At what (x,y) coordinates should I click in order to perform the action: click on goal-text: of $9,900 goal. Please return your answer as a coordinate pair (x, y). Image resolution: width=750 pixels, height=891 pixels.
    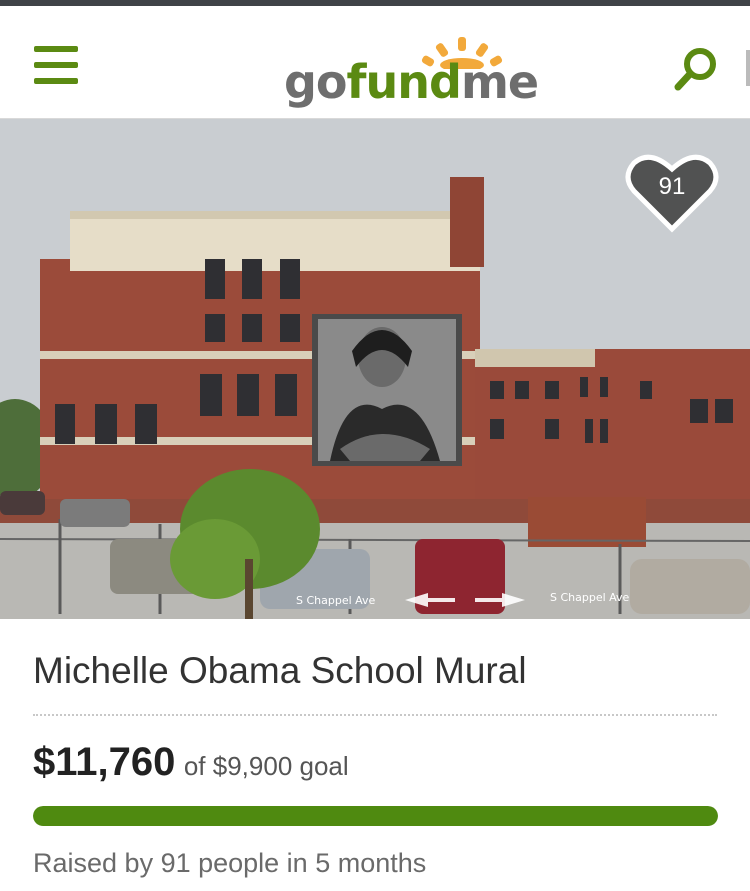
    Looking at the image, I should click on (266, 766).